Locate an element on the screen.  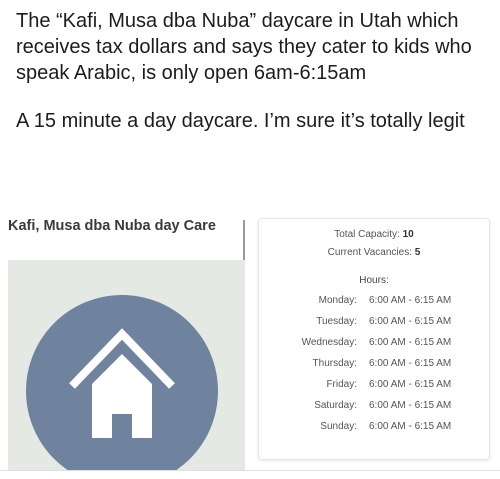
day-label: Monday: is located at coordinates (337, 300).